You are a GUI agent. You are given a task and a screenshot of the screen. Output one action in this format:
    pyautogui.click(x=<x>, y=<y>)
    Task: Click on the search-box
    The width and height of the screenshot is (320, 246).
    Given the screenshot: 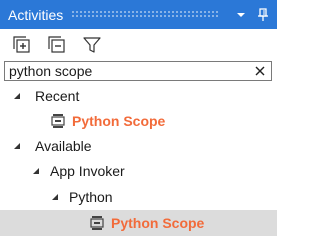 What is the action you would take?
    pyautogui.click(x=138, y=71)
    